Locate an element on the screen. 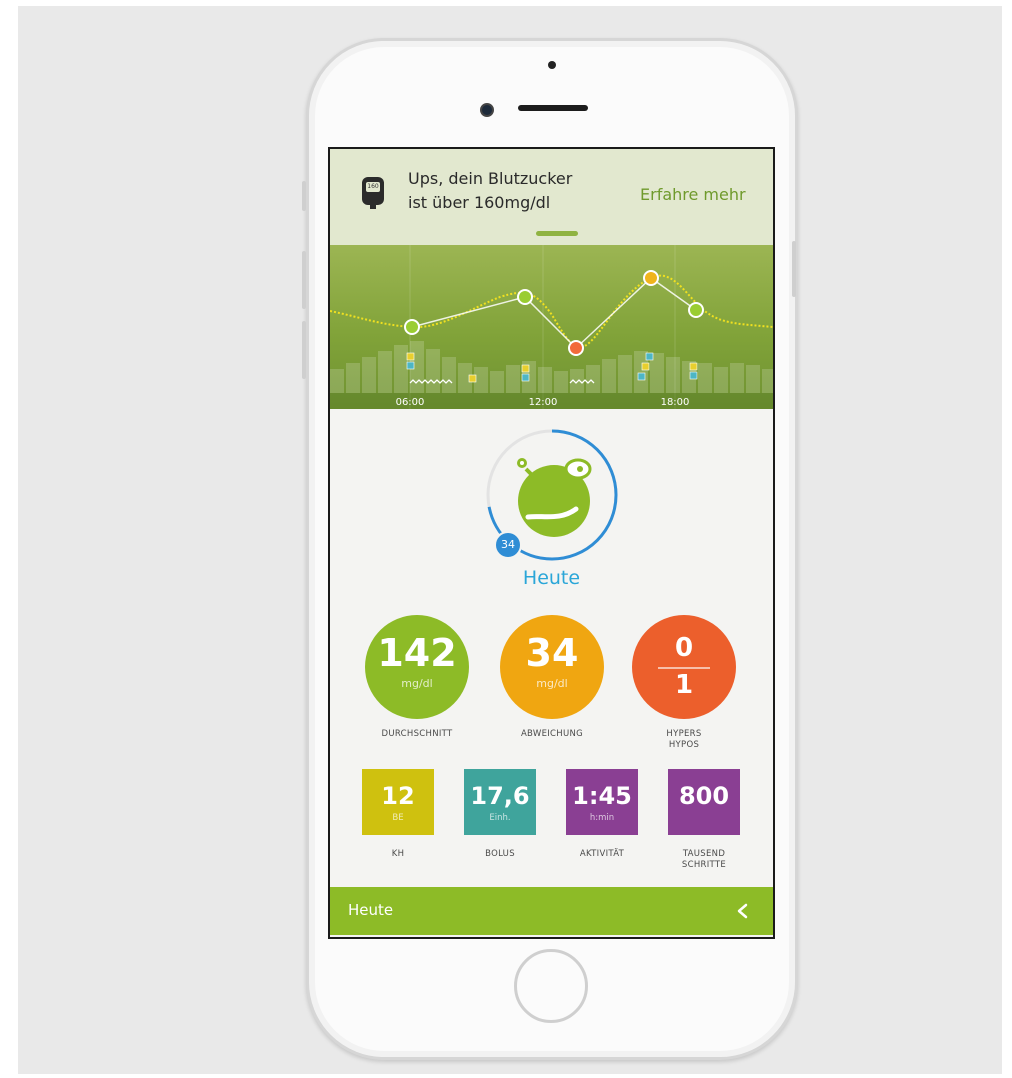 The image size is (1012, 1078). chevron-left-icon is located at coordinates (743, 911).